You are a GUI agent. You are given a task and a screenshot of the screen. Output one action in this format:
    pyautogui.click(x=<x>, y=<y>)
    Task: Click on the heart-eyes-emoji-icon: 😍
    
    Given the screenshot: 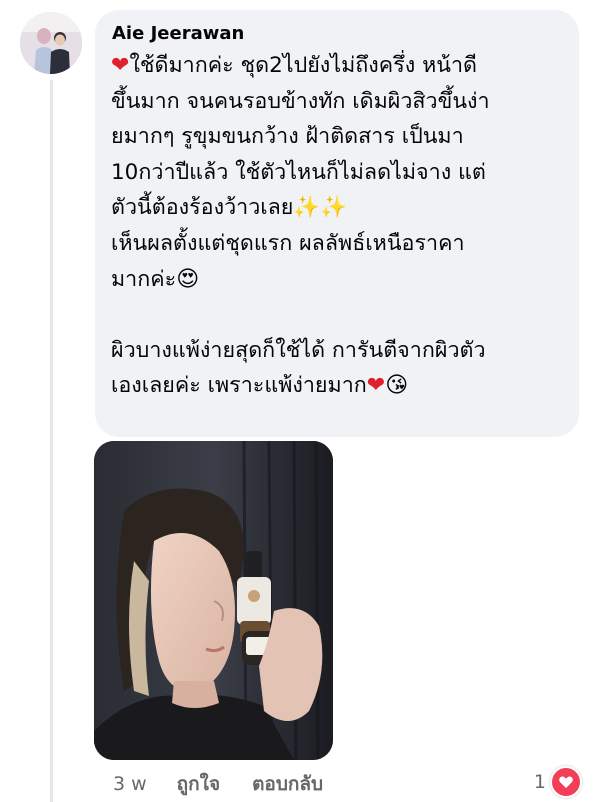 What is the action you would take?
    pyautogui.click(x=188, y=279)
    